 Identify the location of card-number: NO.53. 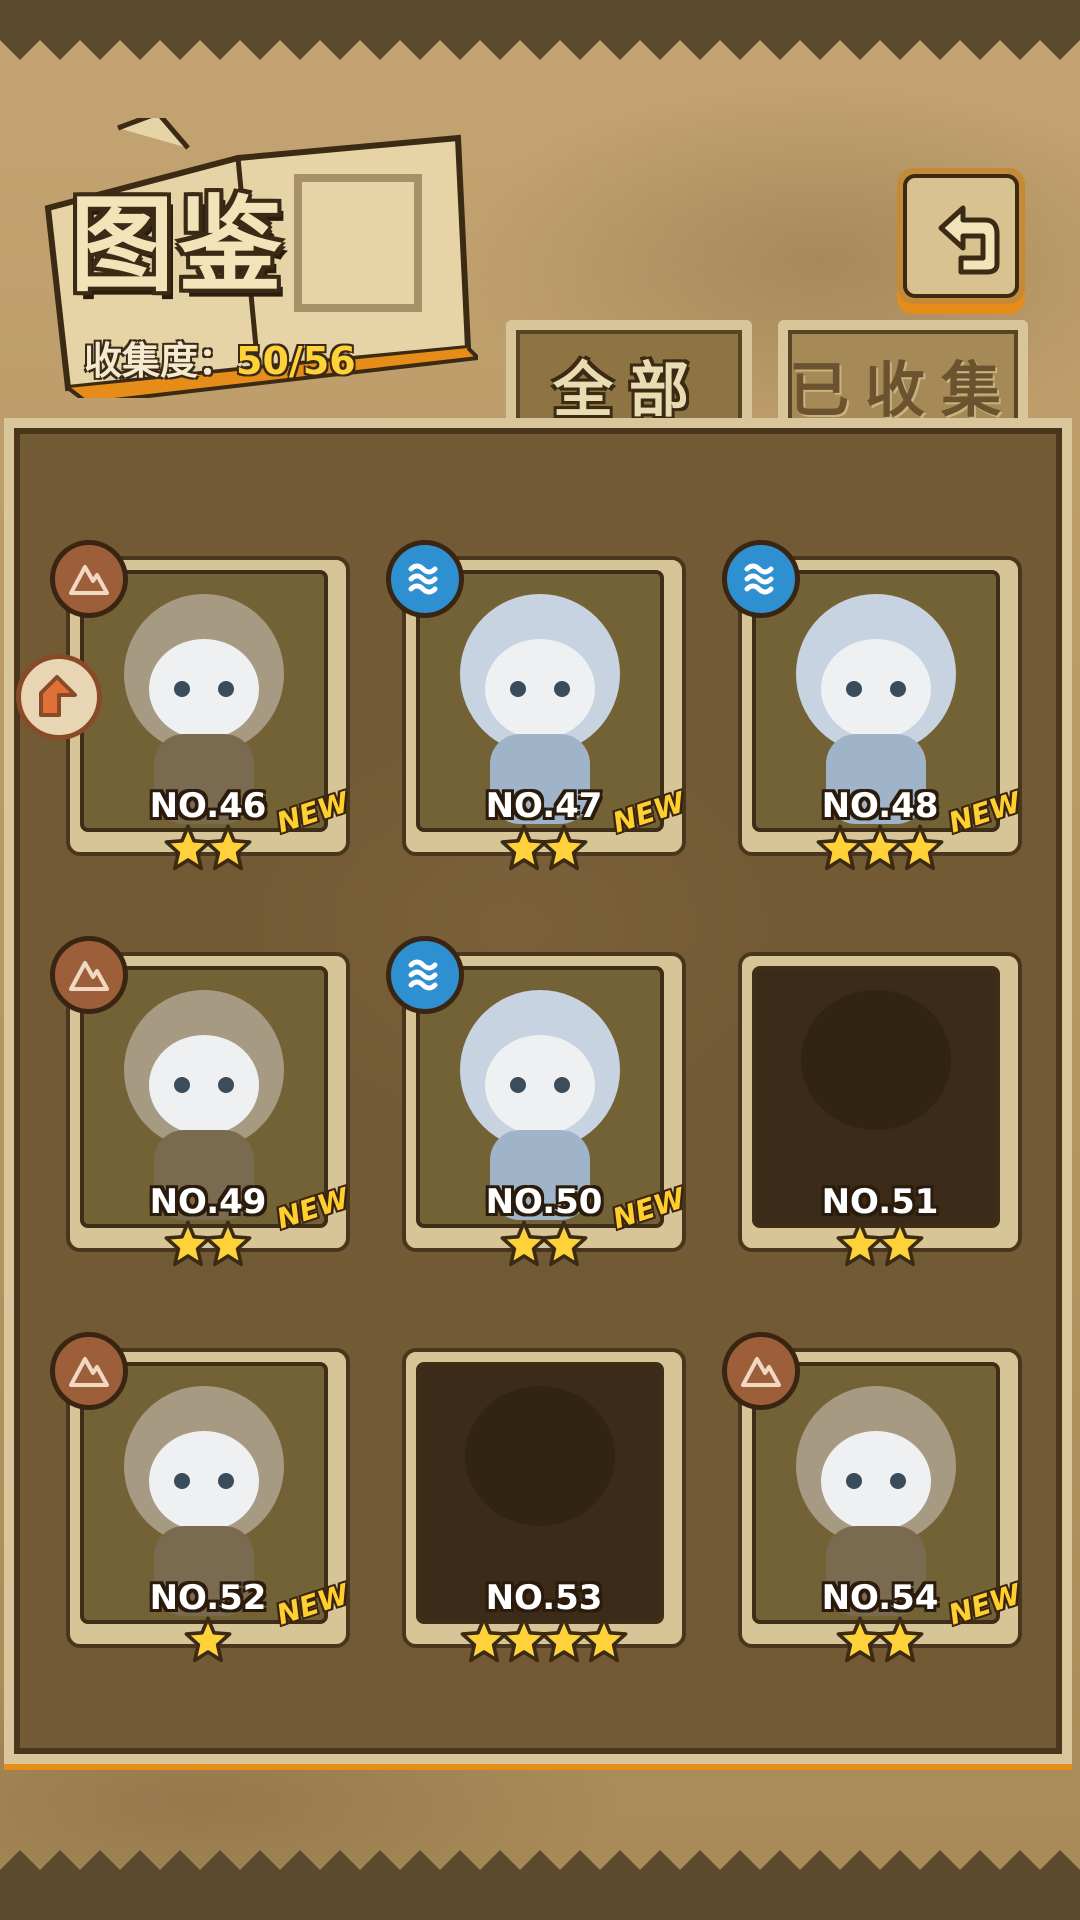
(544, 1598).